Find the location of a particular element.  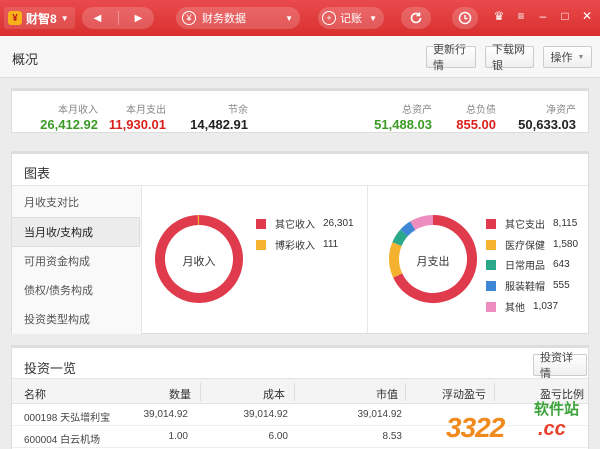

chart-type-sidebar: 月收支对比 当月收/支构成 可用资金构成 债权/债务构成 投资类型构成 is located at coordinates (77, 260).